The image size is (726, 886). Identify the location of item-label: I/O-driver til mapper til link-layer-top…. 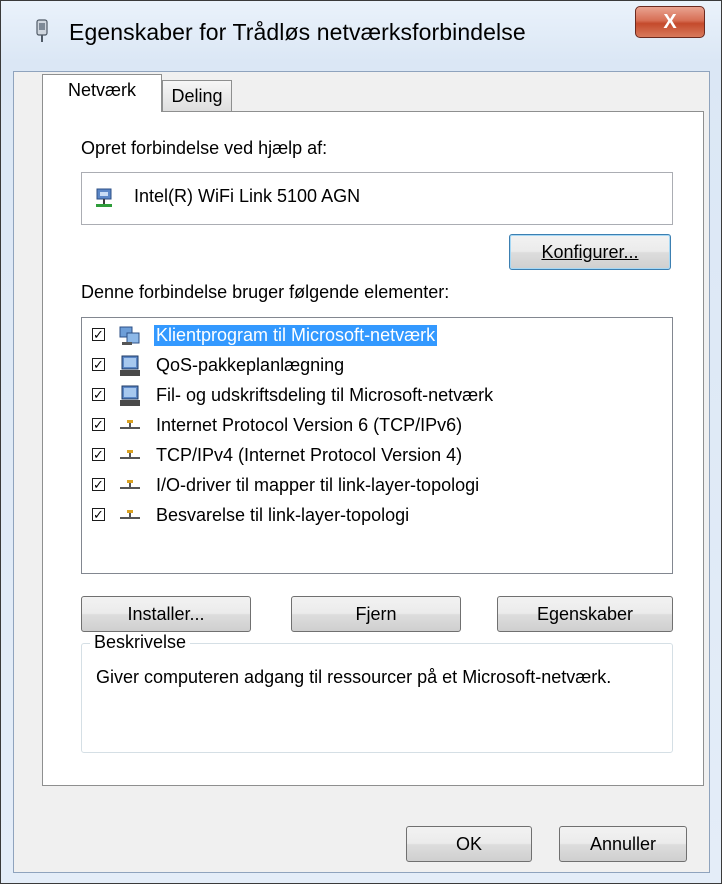
(318, 485).